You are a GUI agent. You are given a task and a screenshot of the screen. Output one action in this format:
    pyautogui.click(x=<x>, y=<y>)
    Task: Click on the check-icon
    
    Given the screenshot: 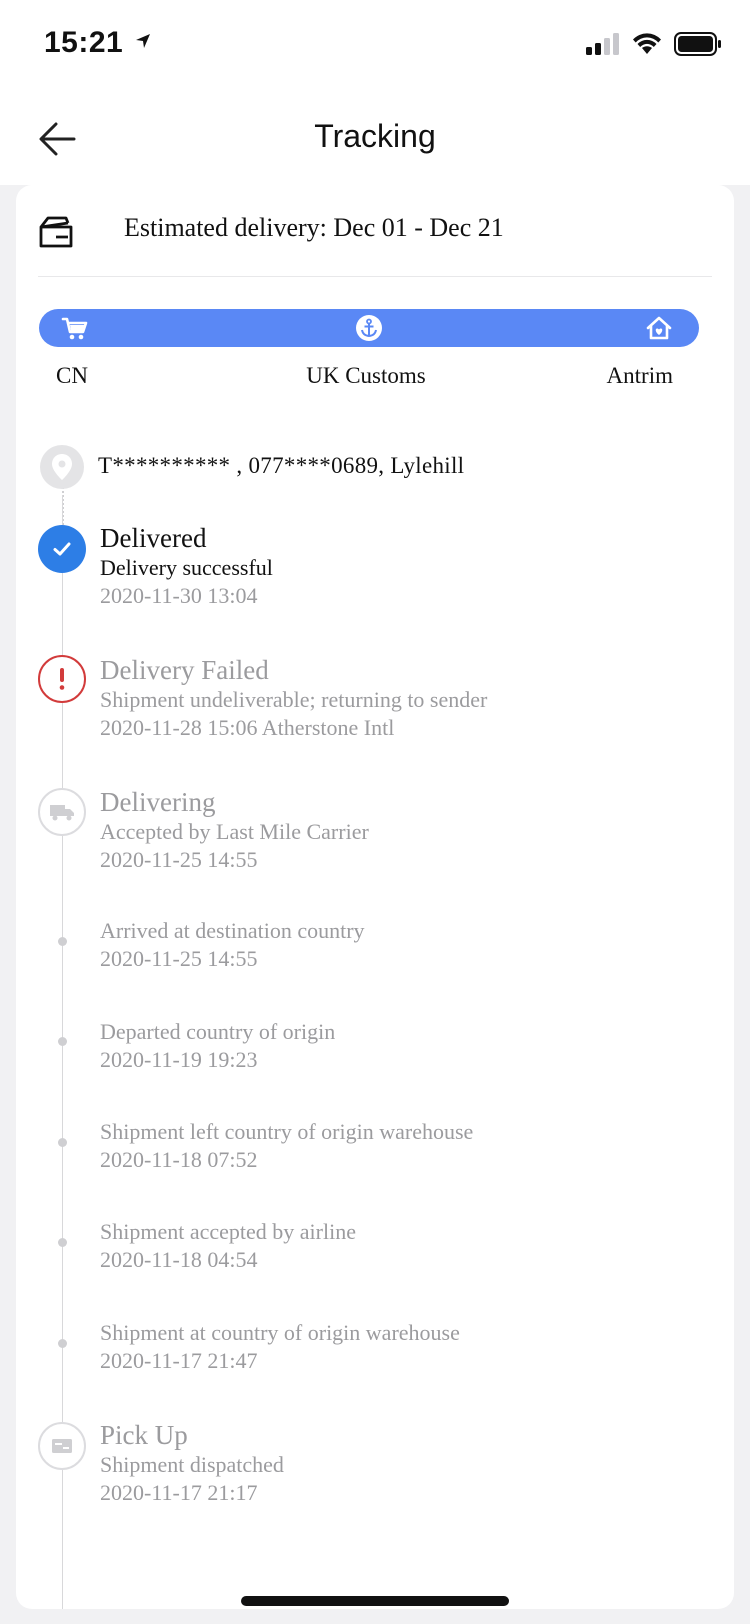 What is the action you would take?
    pyautogui.click(x=62, y=549)
    